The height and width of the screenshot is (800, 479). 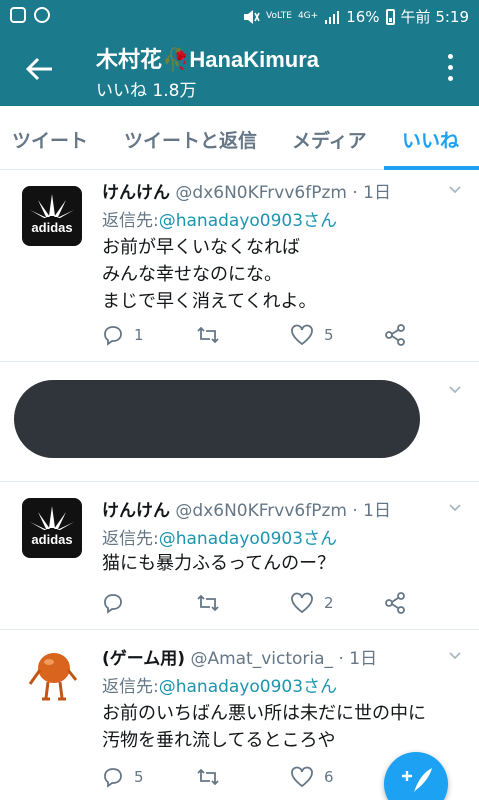 What do you see at coordinates (123, 335) in the screenshot?
I see `reply-button: 1` at bounding box center [123, 335].